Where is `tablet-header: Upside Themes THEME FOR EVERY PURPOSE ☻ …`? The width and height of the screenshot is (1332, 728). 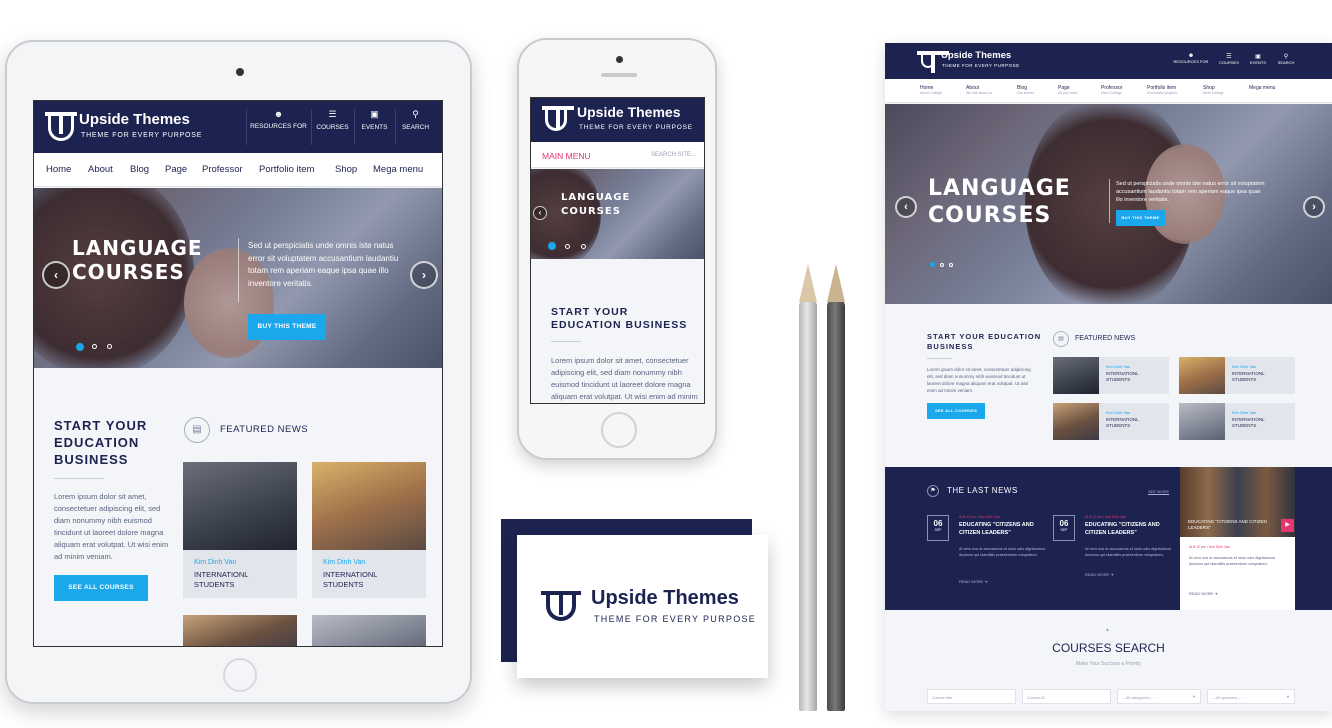
tablet-header: Upside Themes THEME FOR EVERY PURPOSE ☻ … is located at coordinates (238, 127).